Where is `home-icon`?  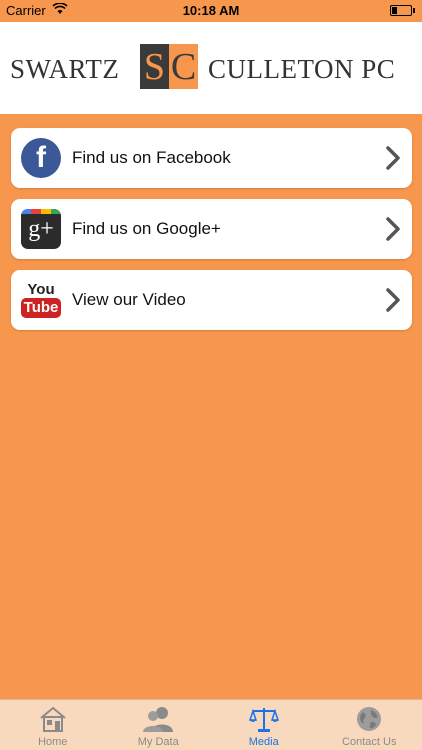
home-icon is located at coordinates (53, 719).